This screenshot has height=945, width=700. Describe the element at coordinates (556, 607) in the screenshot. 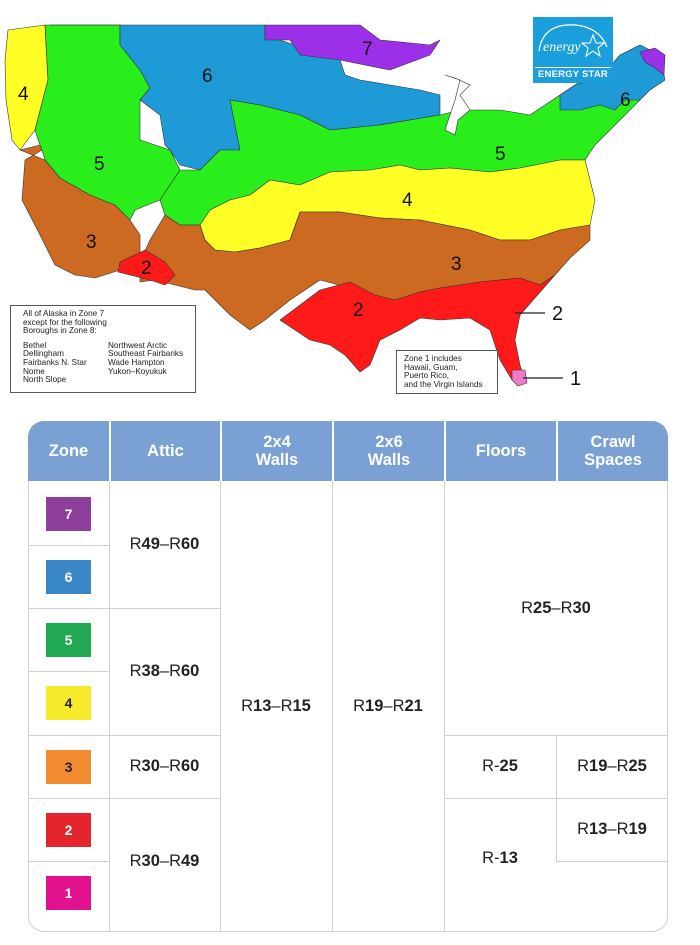

I see `floors-crawl-value: R 25 –R 30` at that location.